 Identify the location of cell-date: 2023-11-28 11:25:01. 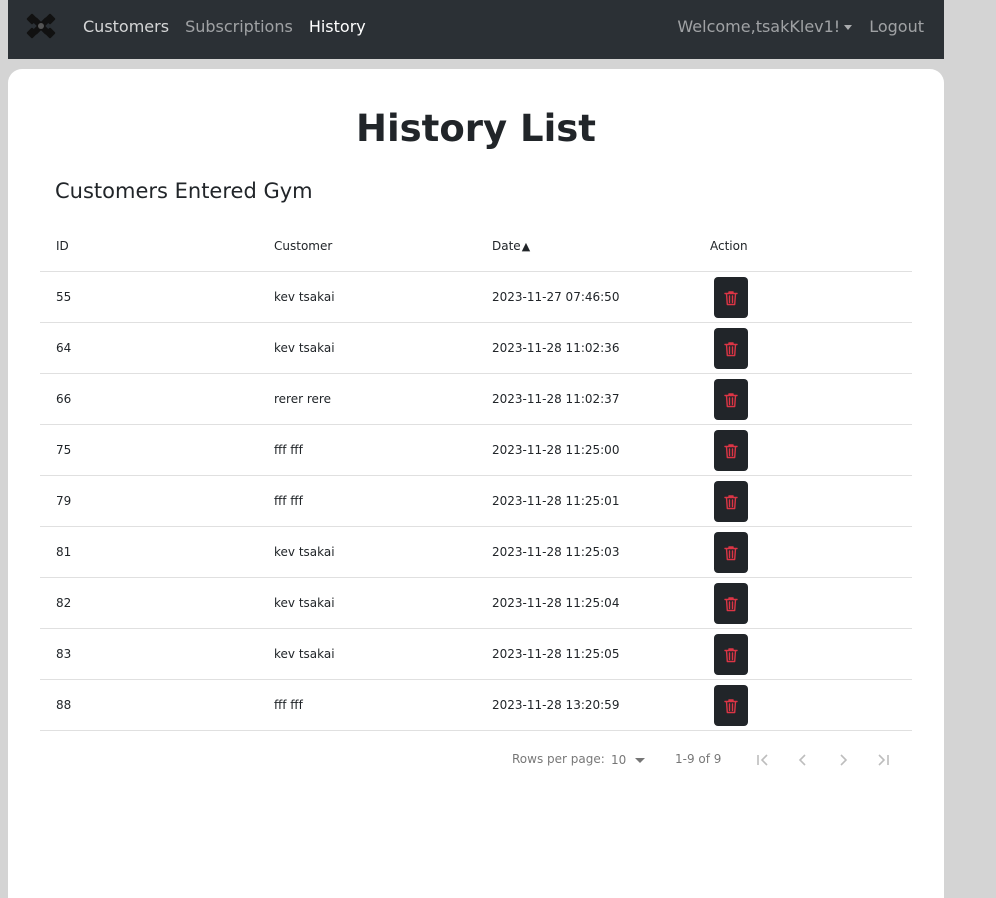
(556, 501).